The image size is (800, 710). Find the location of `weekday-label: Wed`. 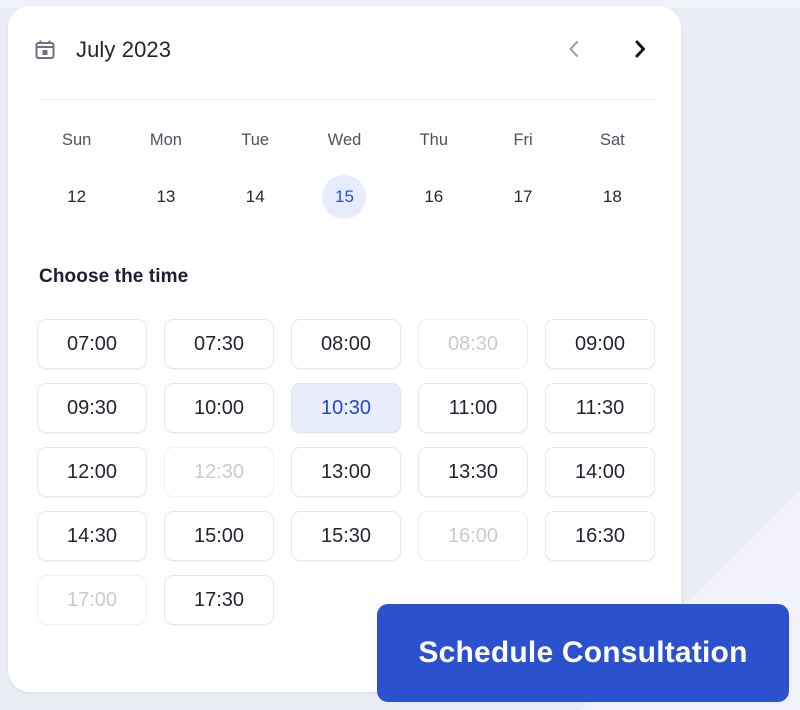

weekday-label: Wed is located at coordinates (344, 140).